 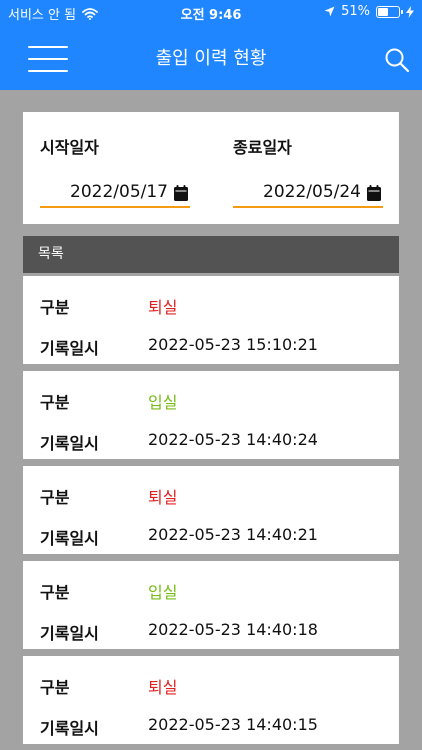 What do you see at coordinates (233, 534) in the screenshot?
I see `time-value: 2022-05-23 14:40:21` at bounding box center [233, 534].